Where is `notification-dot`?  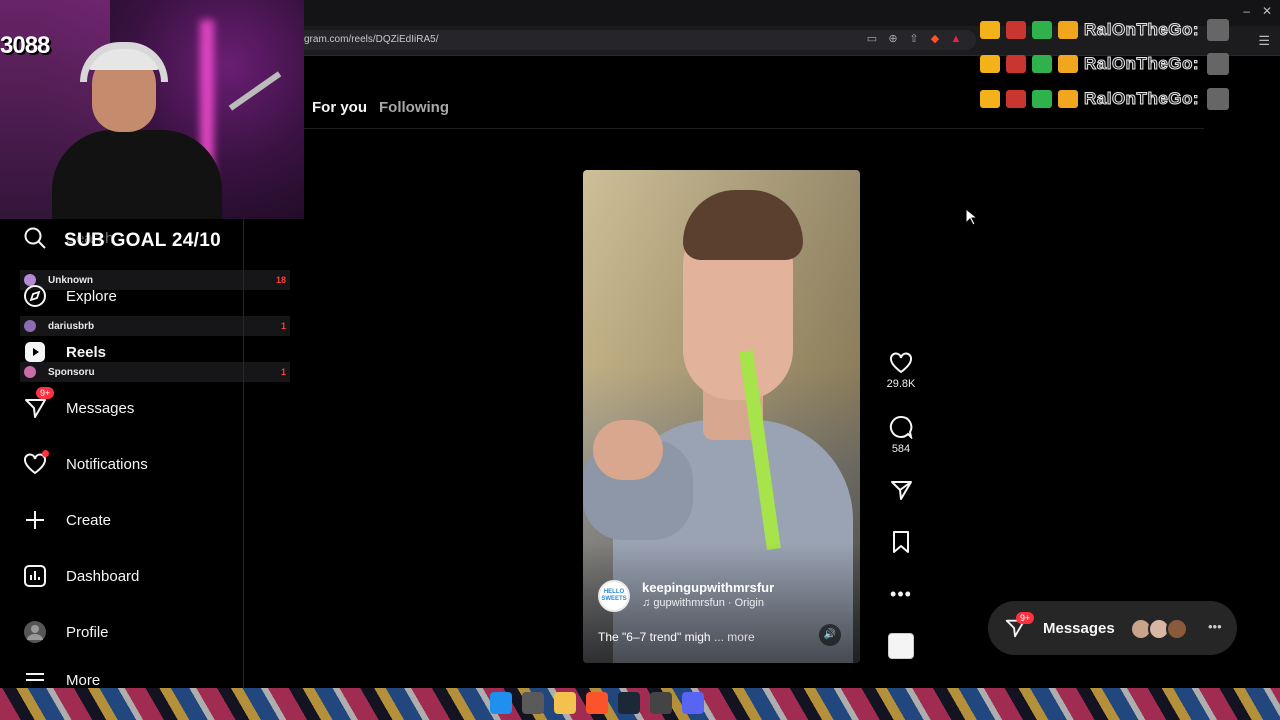 notification-dot is located at coordinates (45, 453).